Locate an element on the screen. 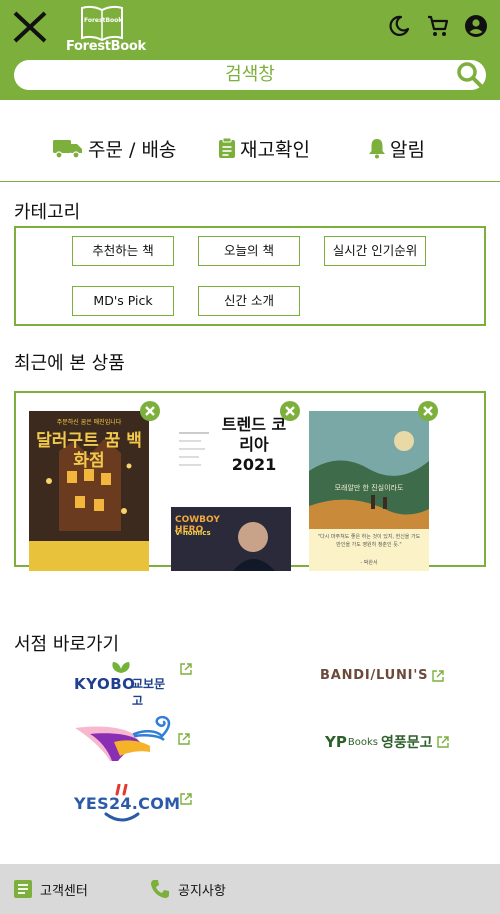  book-2-subtitle2: V-nomics is located at coordinates (193, 533).